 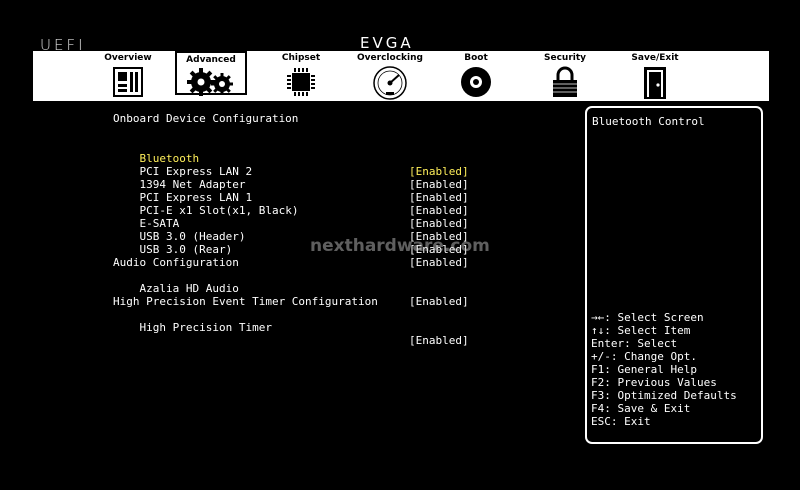 I want to click on tab-save-exit: Save/Exit, so click(x=655, y=76).